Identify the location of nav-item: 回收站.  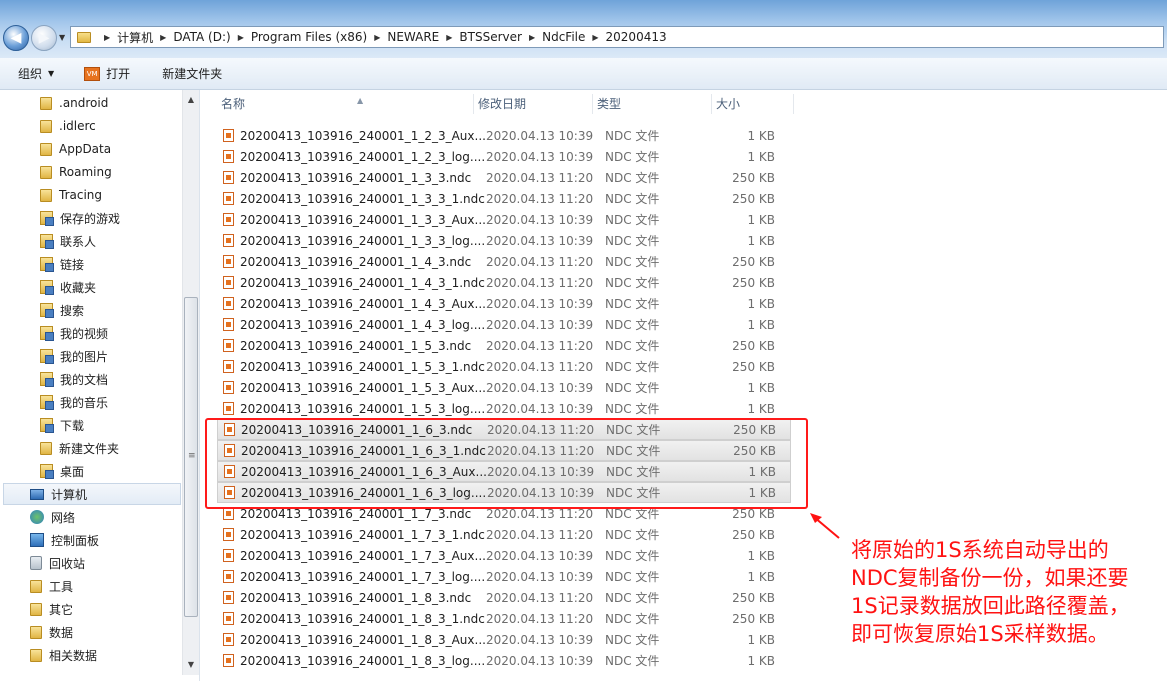
(57, 563).